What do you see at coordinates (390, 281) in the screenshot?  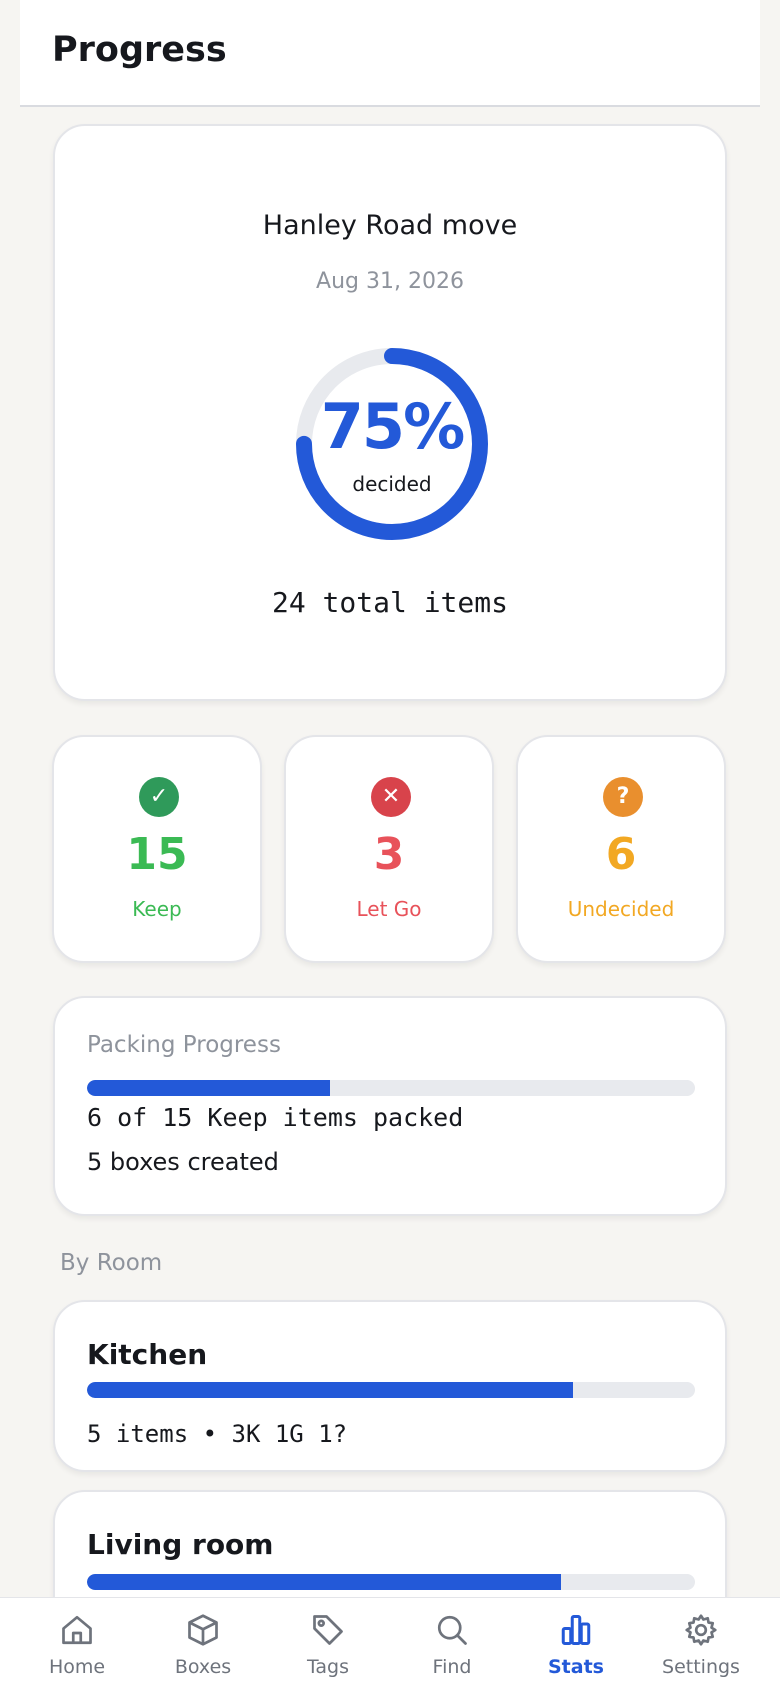 I see `move-date: Aug 31, 2026` at bounding box center [390, 281].